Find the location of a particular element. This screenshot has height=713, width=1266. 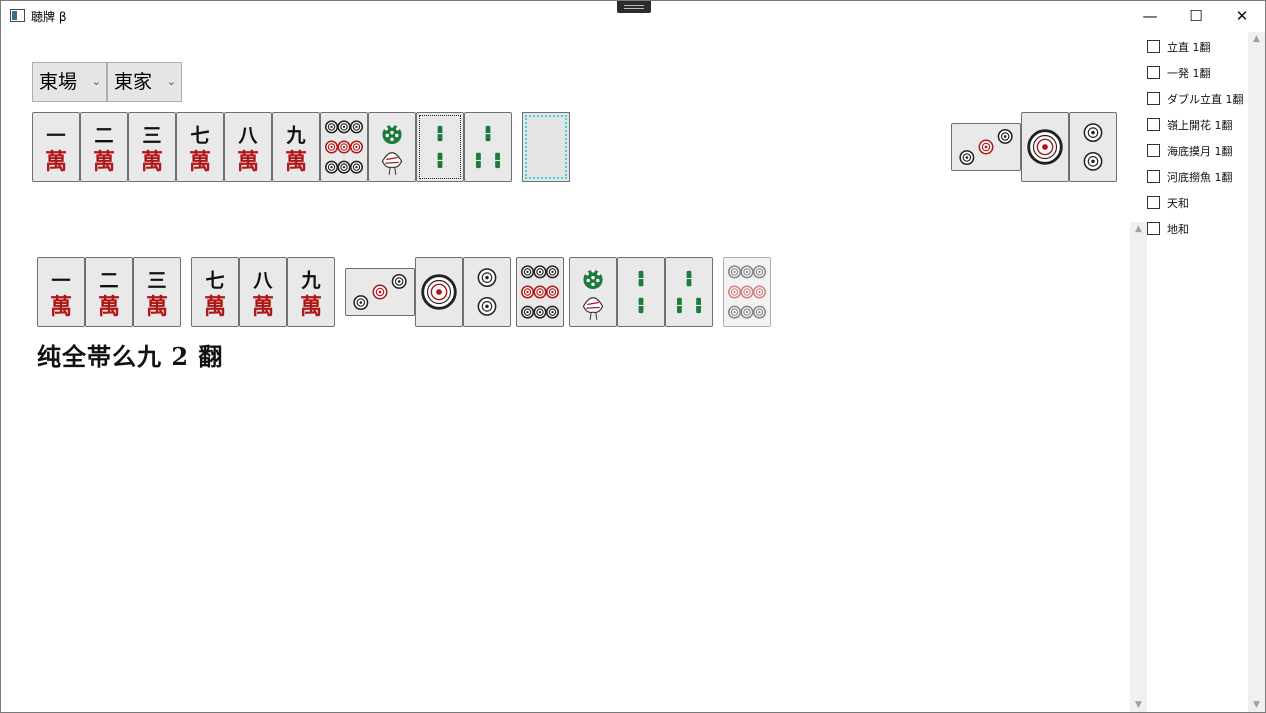

yaku-panel-scrollbar: ▲ ▼ is located at coordinates (1256, 372).